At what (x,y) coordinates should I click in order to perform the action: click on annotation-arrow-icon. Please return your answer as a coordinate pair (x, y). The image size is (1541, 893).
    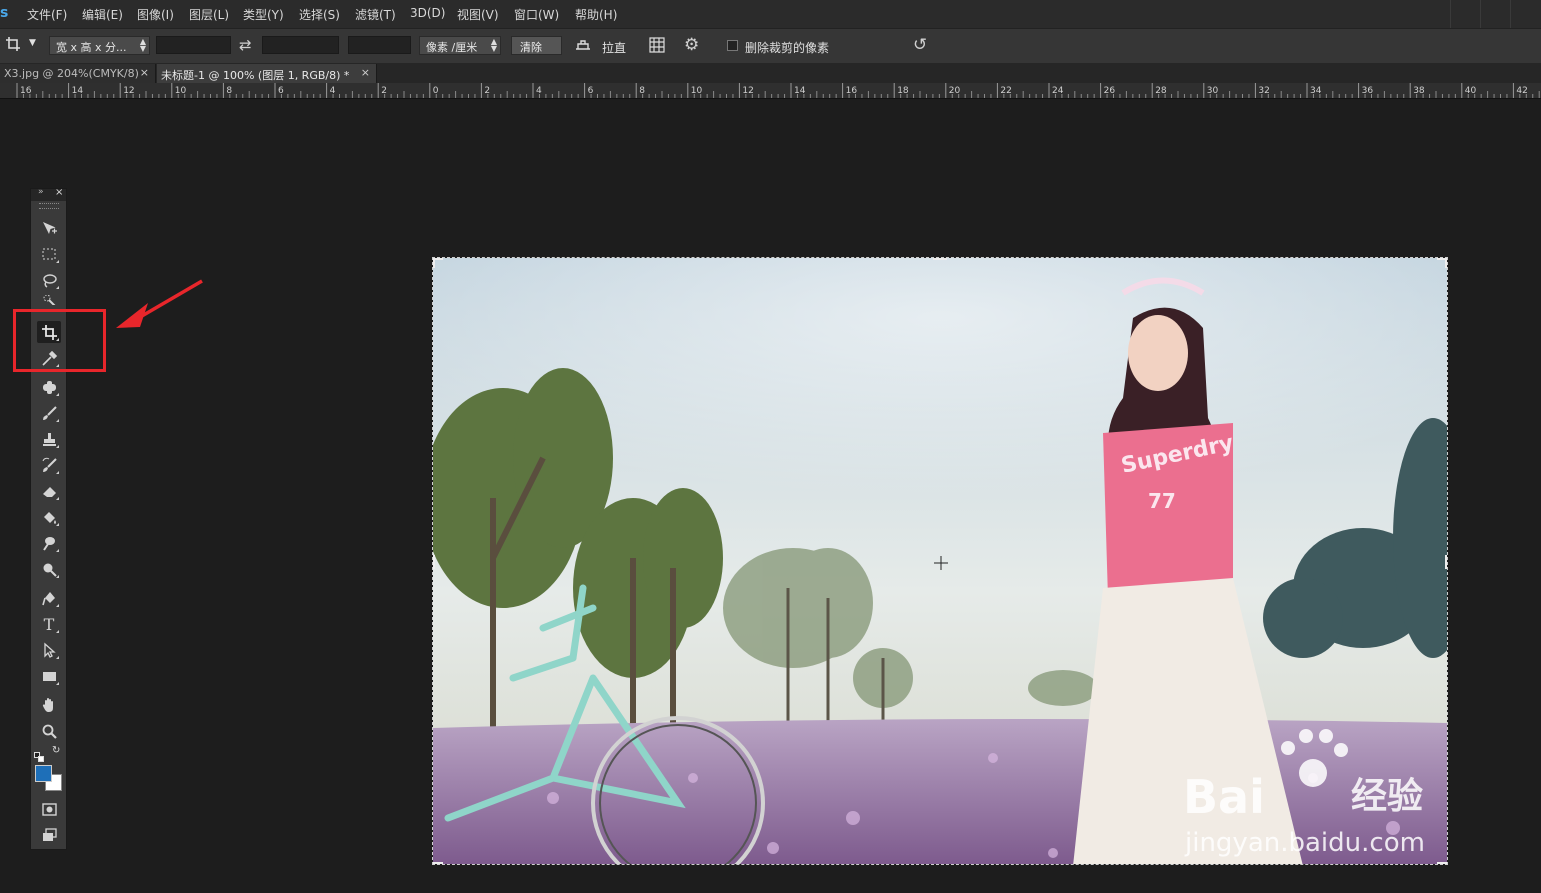
    Looking at the image, I should click on (159, 303).